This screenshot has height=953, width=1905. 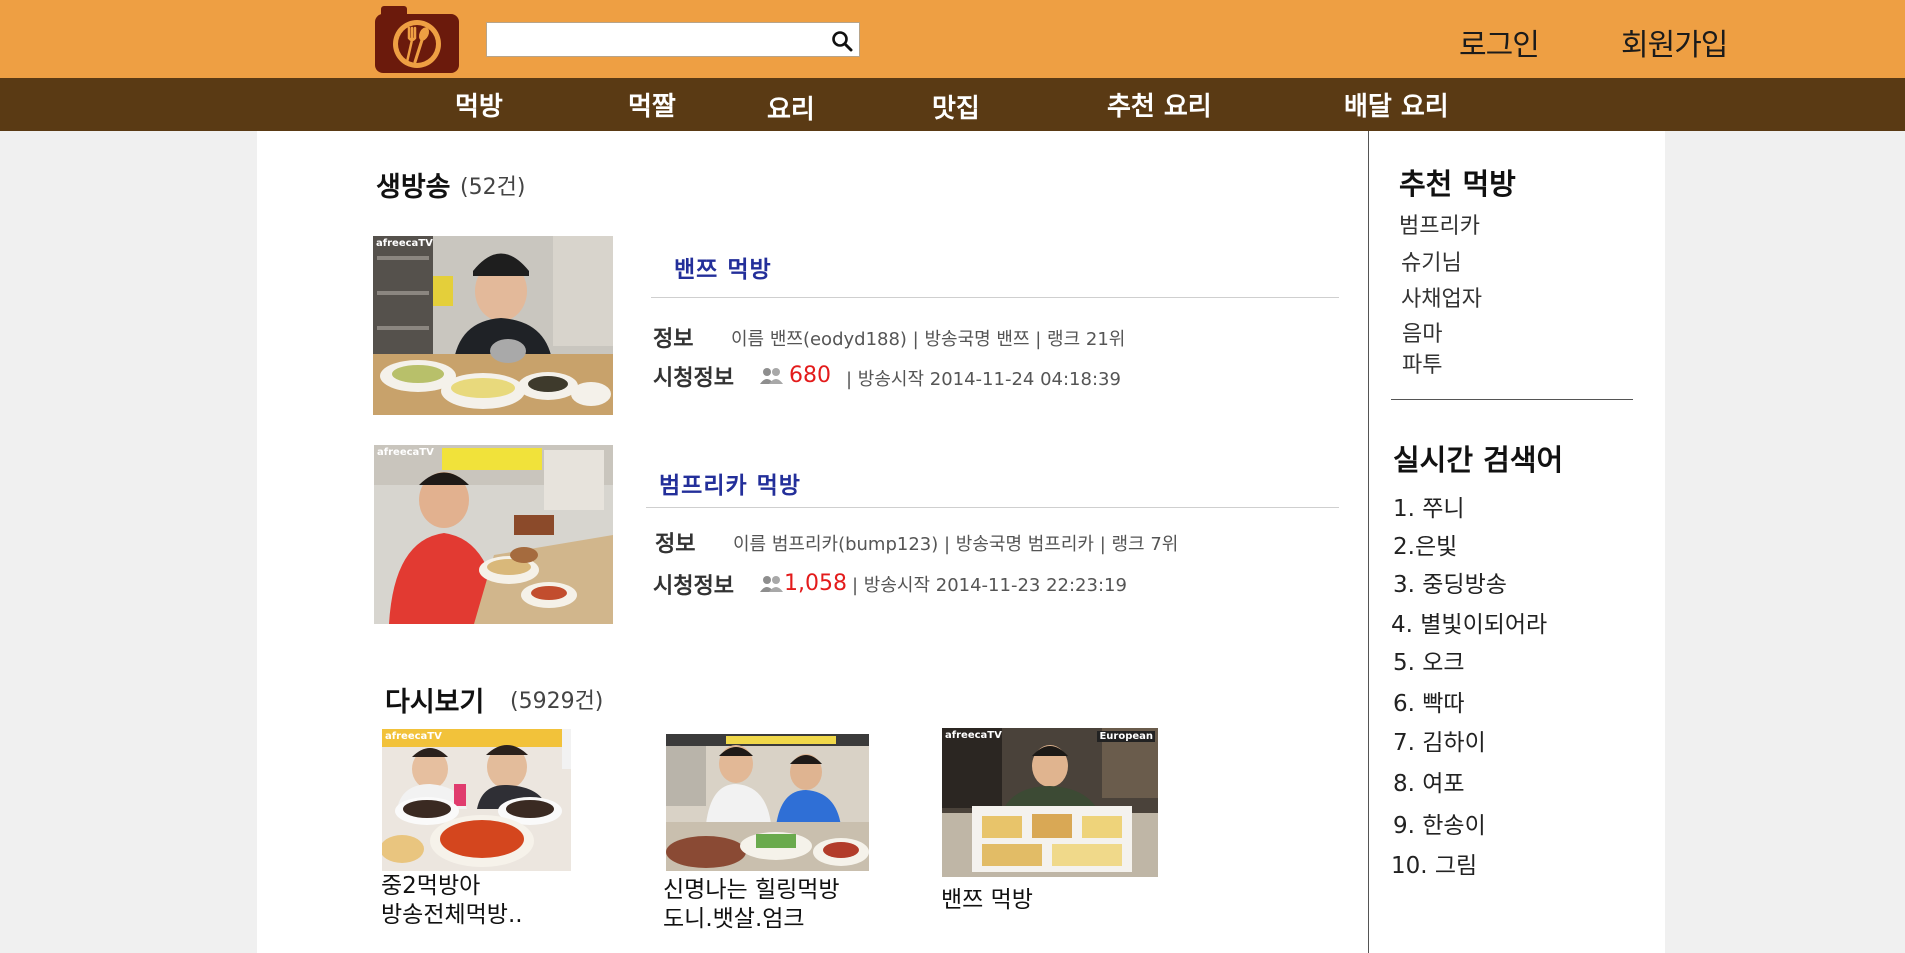 I want to click on nav-item-delivery-food: 배달 요리, so click(x=1396, y=104).